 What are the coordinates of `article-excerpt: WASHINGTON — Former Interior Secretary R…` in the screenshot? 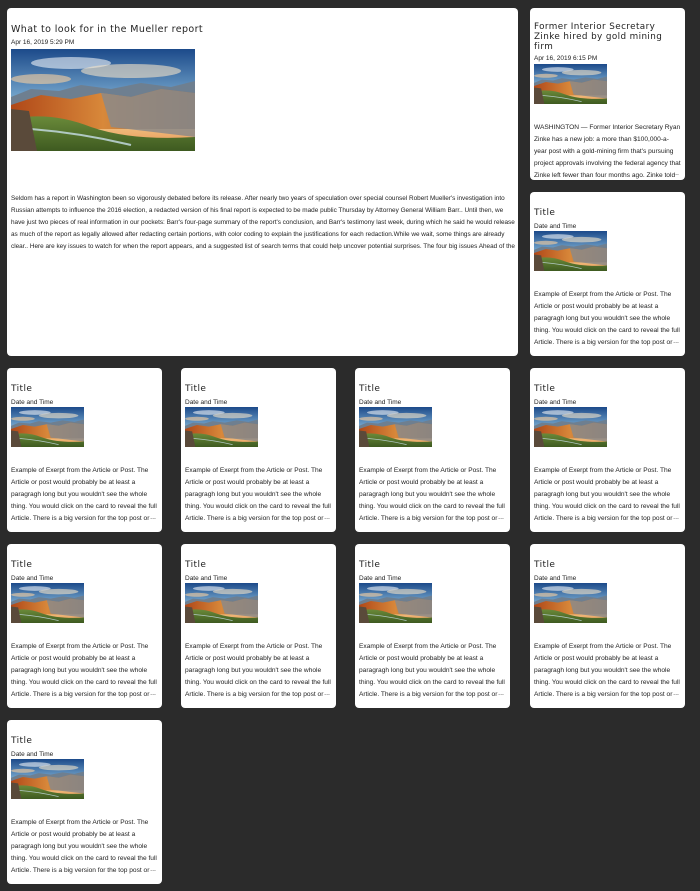 It's located at (607, 151).